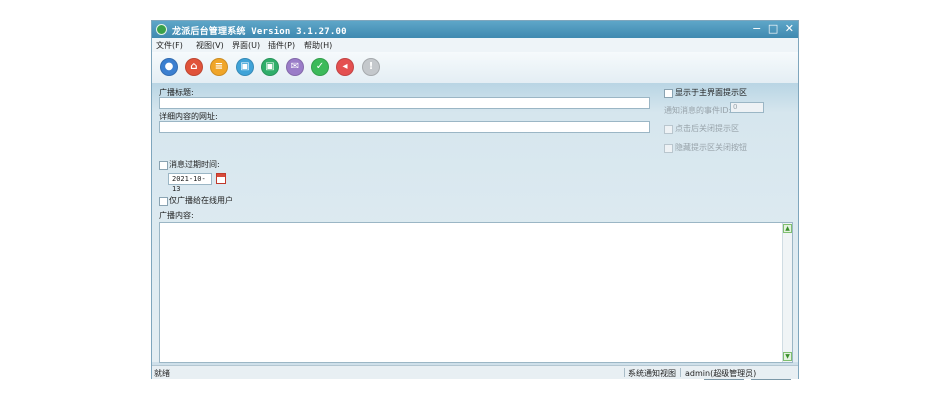 This screenshot has width=950, height=400. What do you see at coordinates (221, 178) in the screenshot?
I see `calendar-icon` at bounding box center [221, 178].